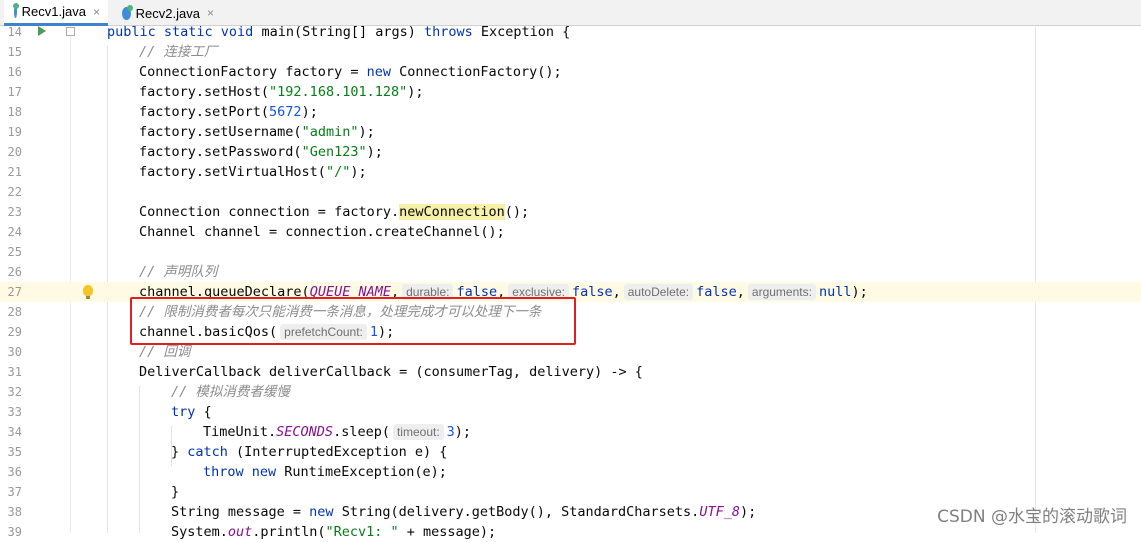 Image resolution: width=1141 pixels, height=542 pixels. What do you see at coordinates (14, 252) in the screenshot?
I see `line-number: 25` at bounding box center [14, 252].